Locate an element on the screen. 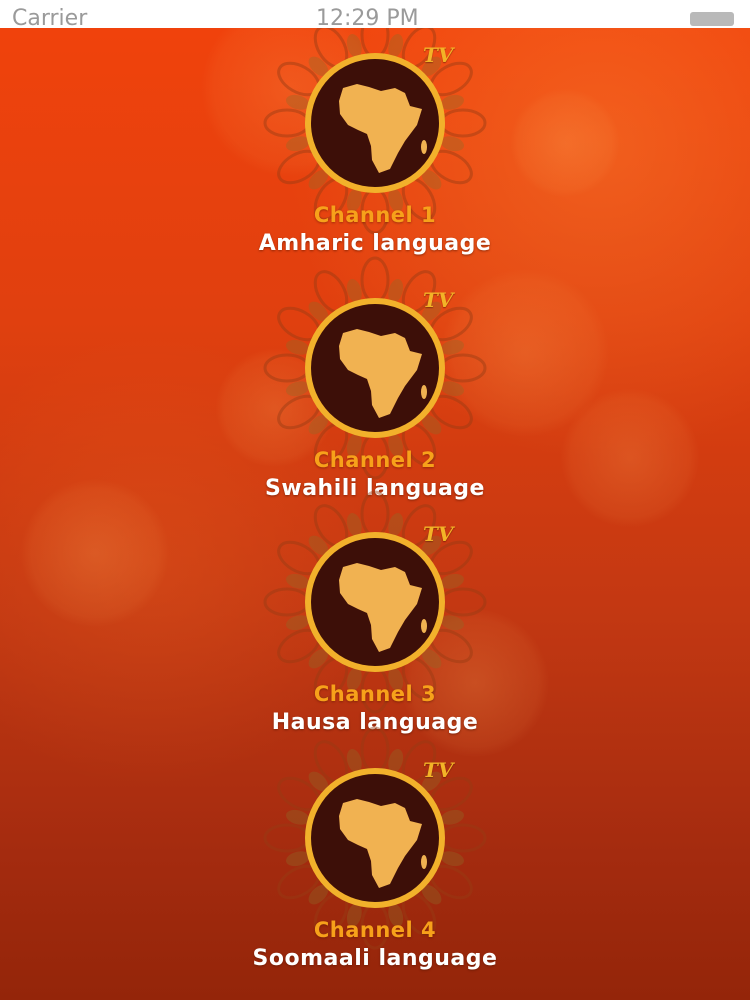 The height and width of the screenshot is (1000, 750). channel-language: Amharic language is located at coordinates (375, 243).